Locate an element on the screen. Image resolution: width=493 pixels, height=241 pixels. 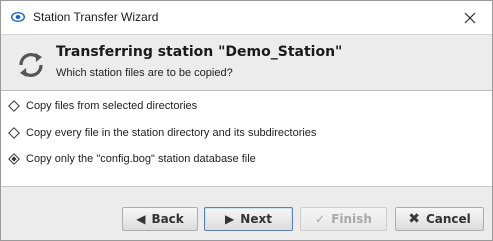
close-icon is located at coordinates (470, 17).